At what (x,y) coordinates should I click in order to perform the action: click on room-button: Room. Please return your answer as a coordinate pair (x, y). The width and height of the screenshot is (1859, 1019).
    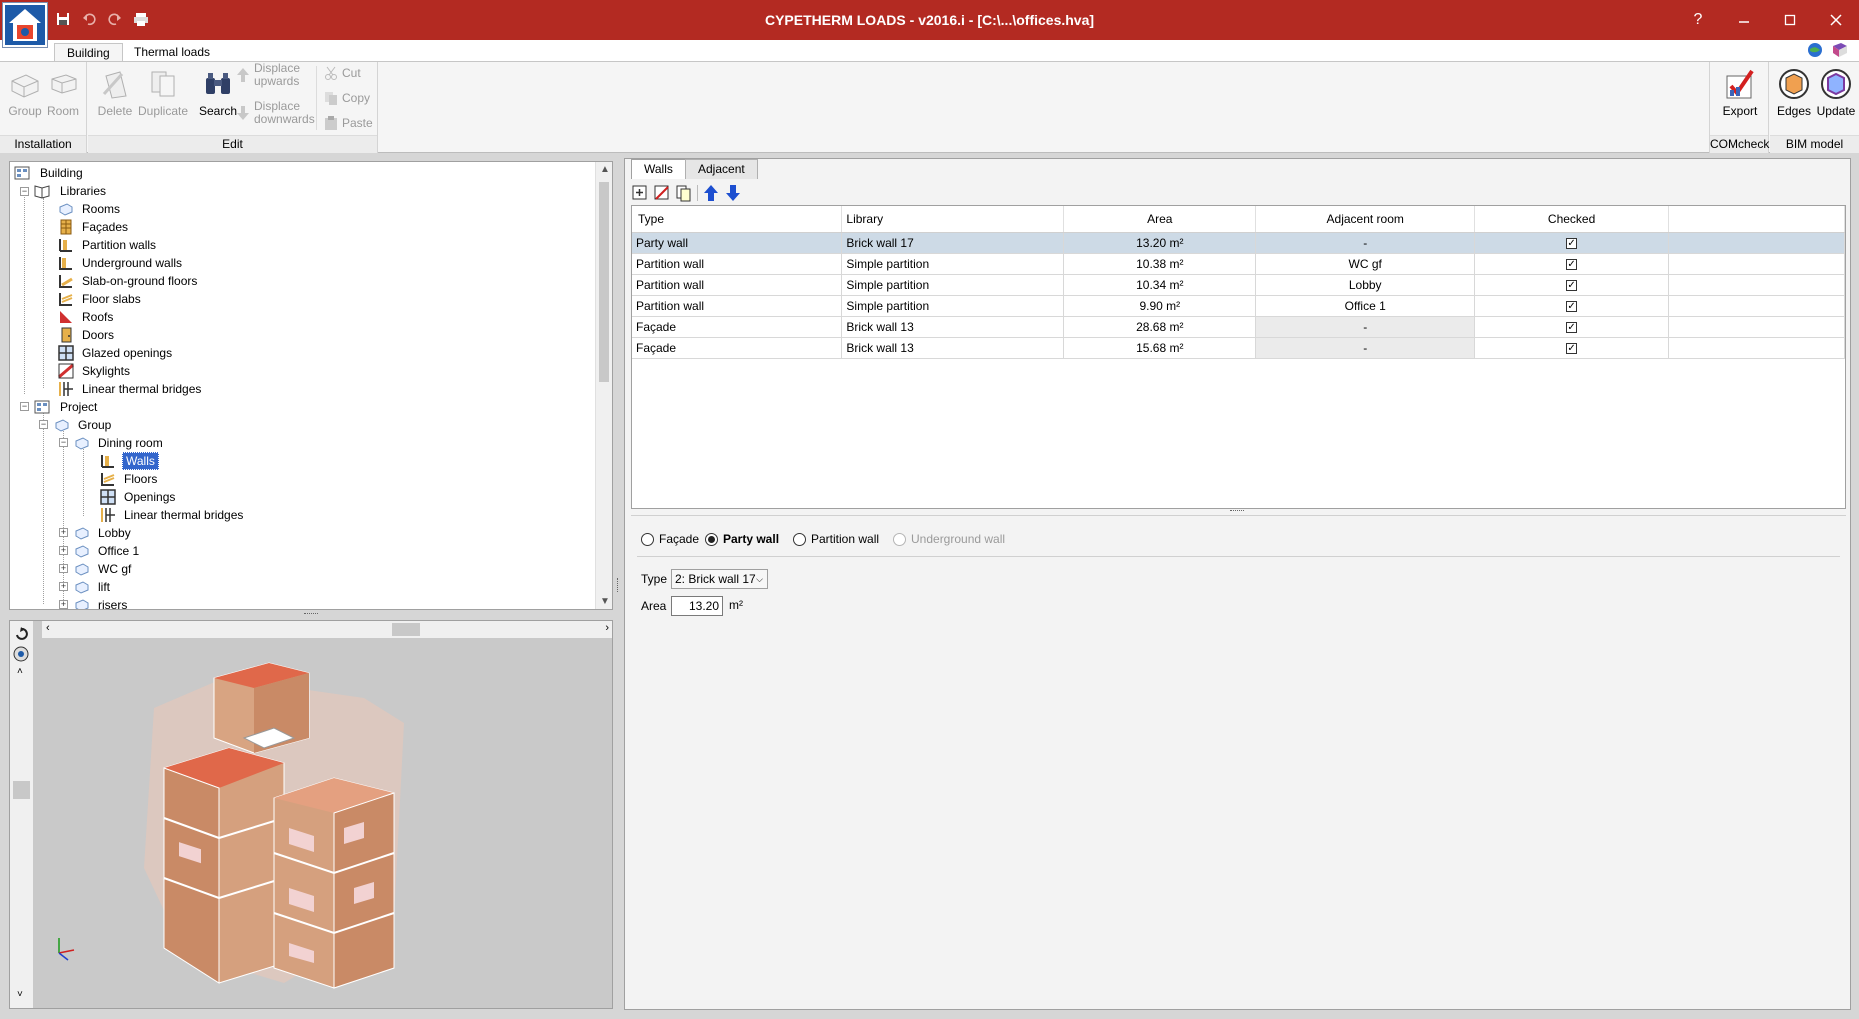
    Looking at the image, I should click on (63, 97).